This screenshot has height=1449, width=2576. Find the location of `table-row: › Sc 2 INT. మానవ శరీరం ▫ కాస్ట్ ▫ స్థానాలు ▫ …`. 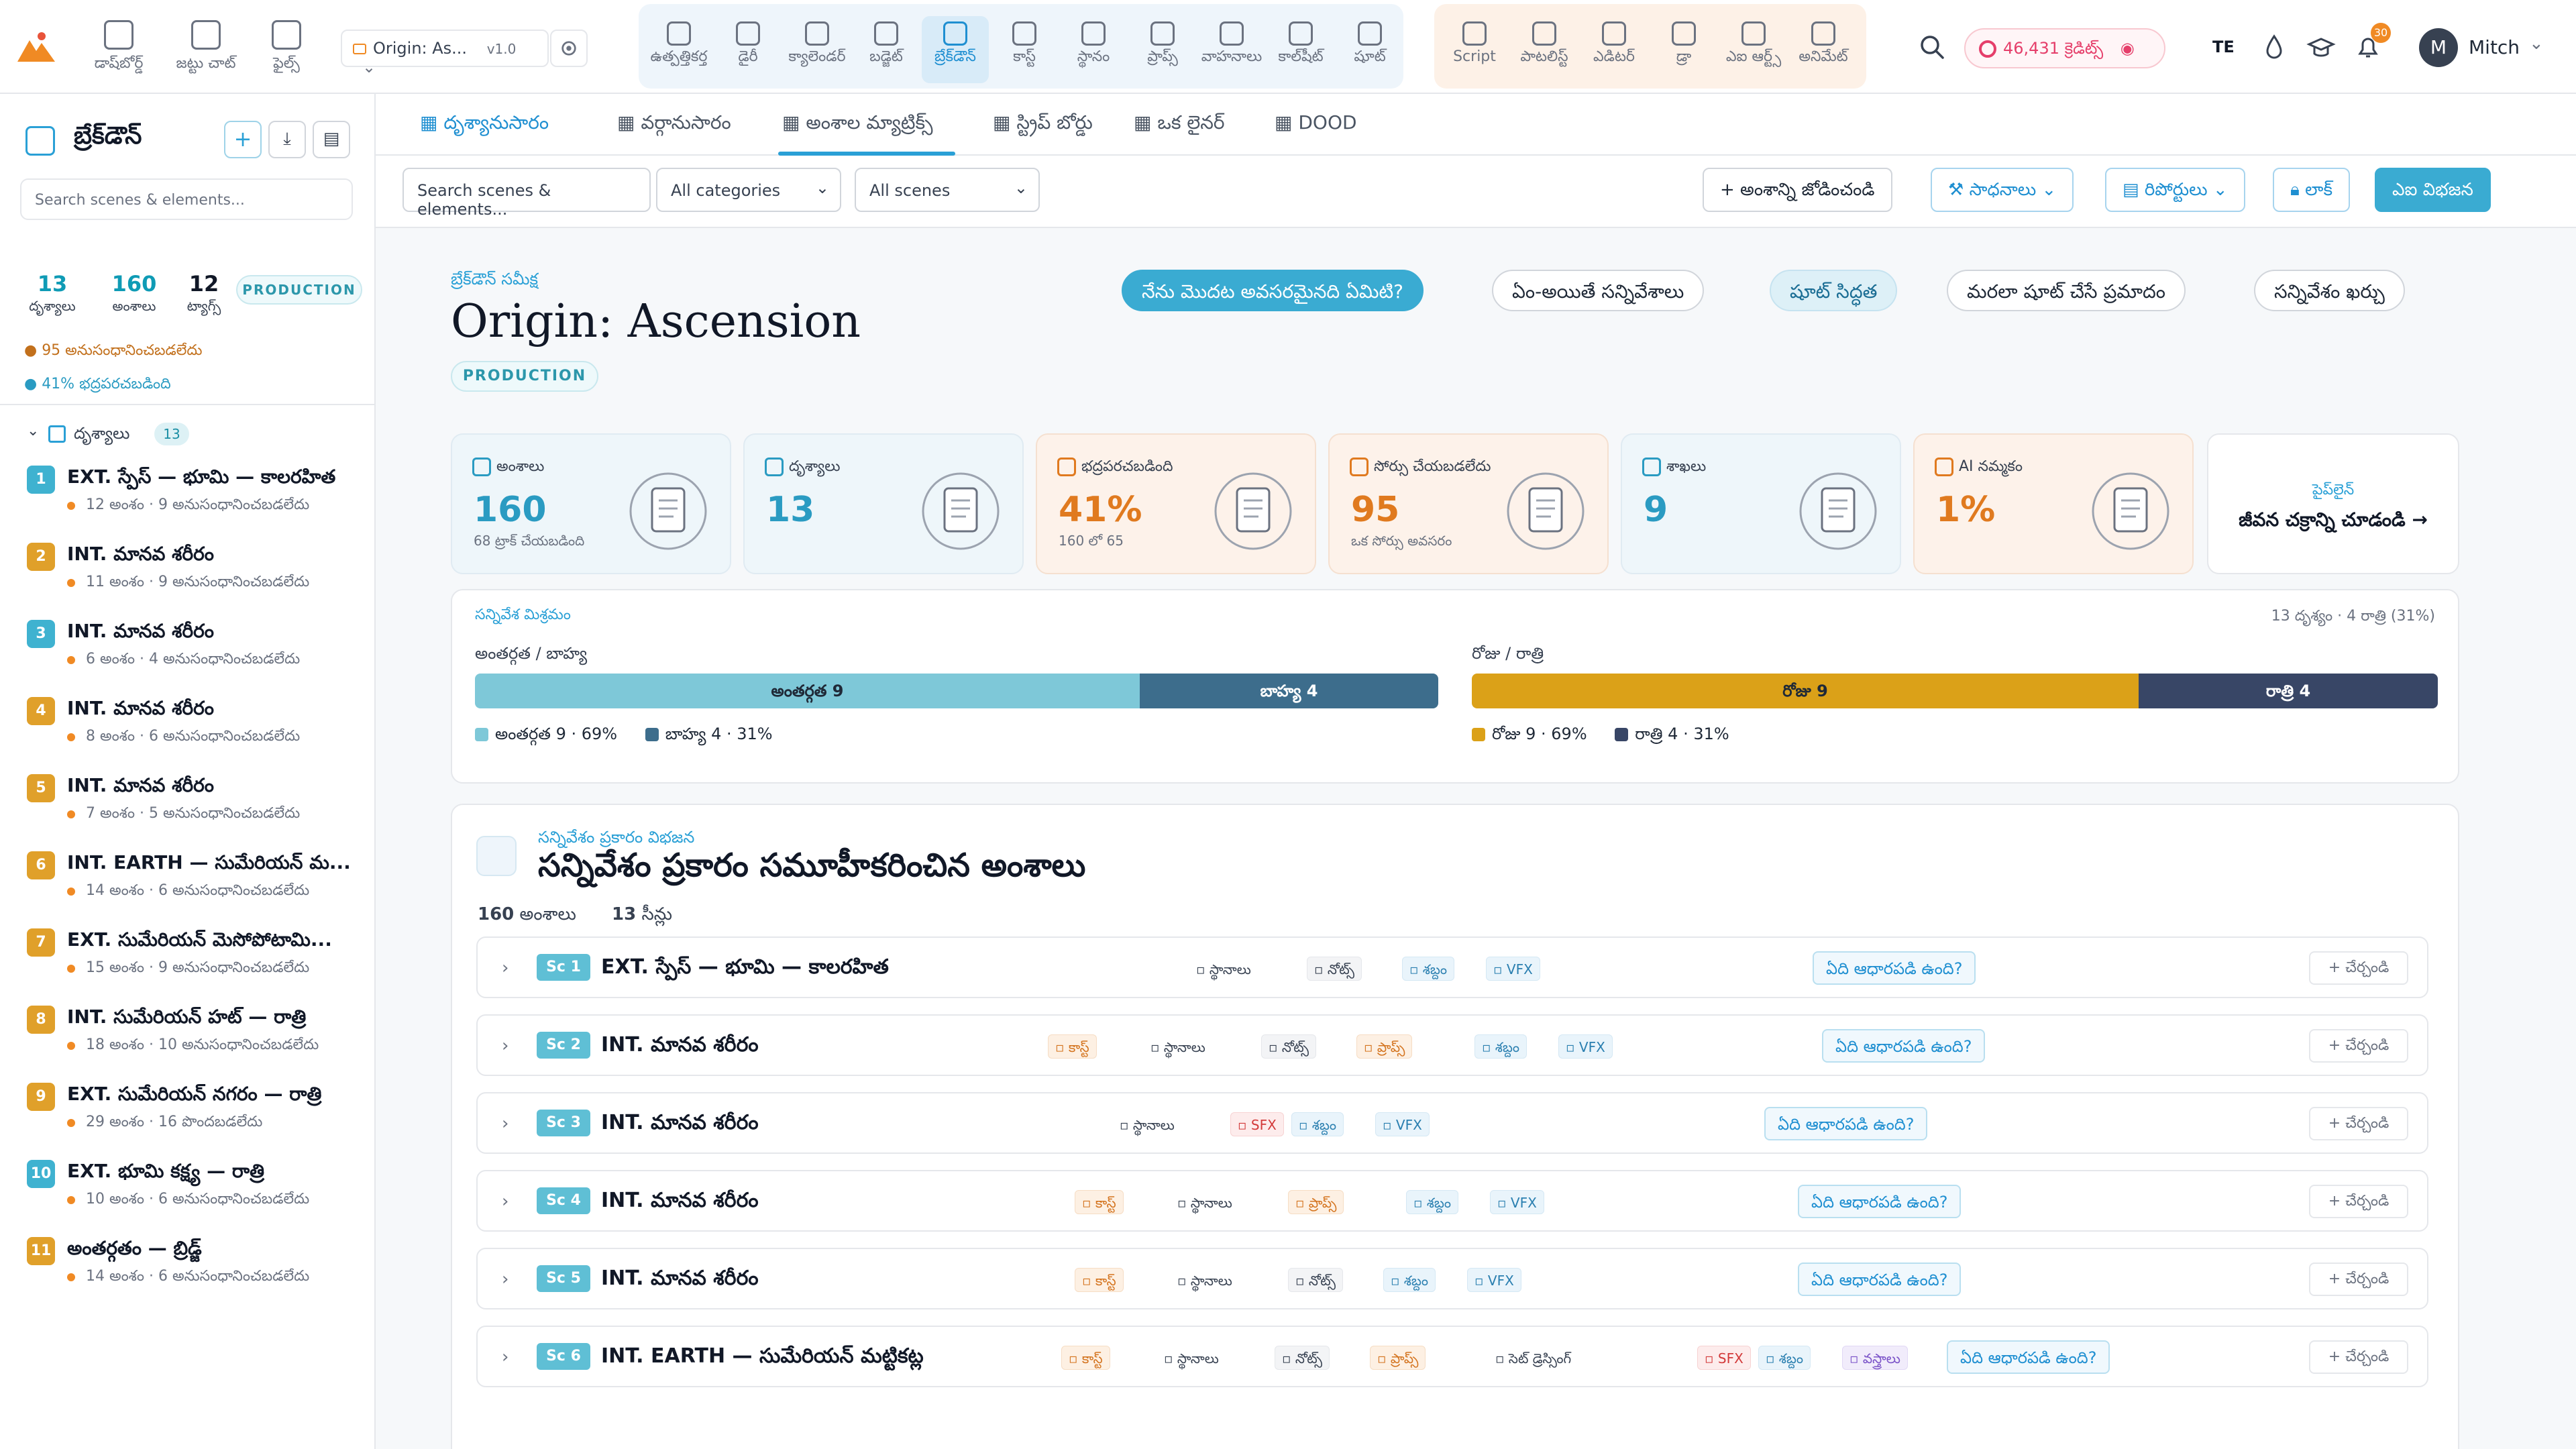

table-row: › Sc 2 INT. మానవ శరీరం ▫ కాస్ట్ ▫ స్థానాలు ▫ … is located at coordinates (1452, 1045).